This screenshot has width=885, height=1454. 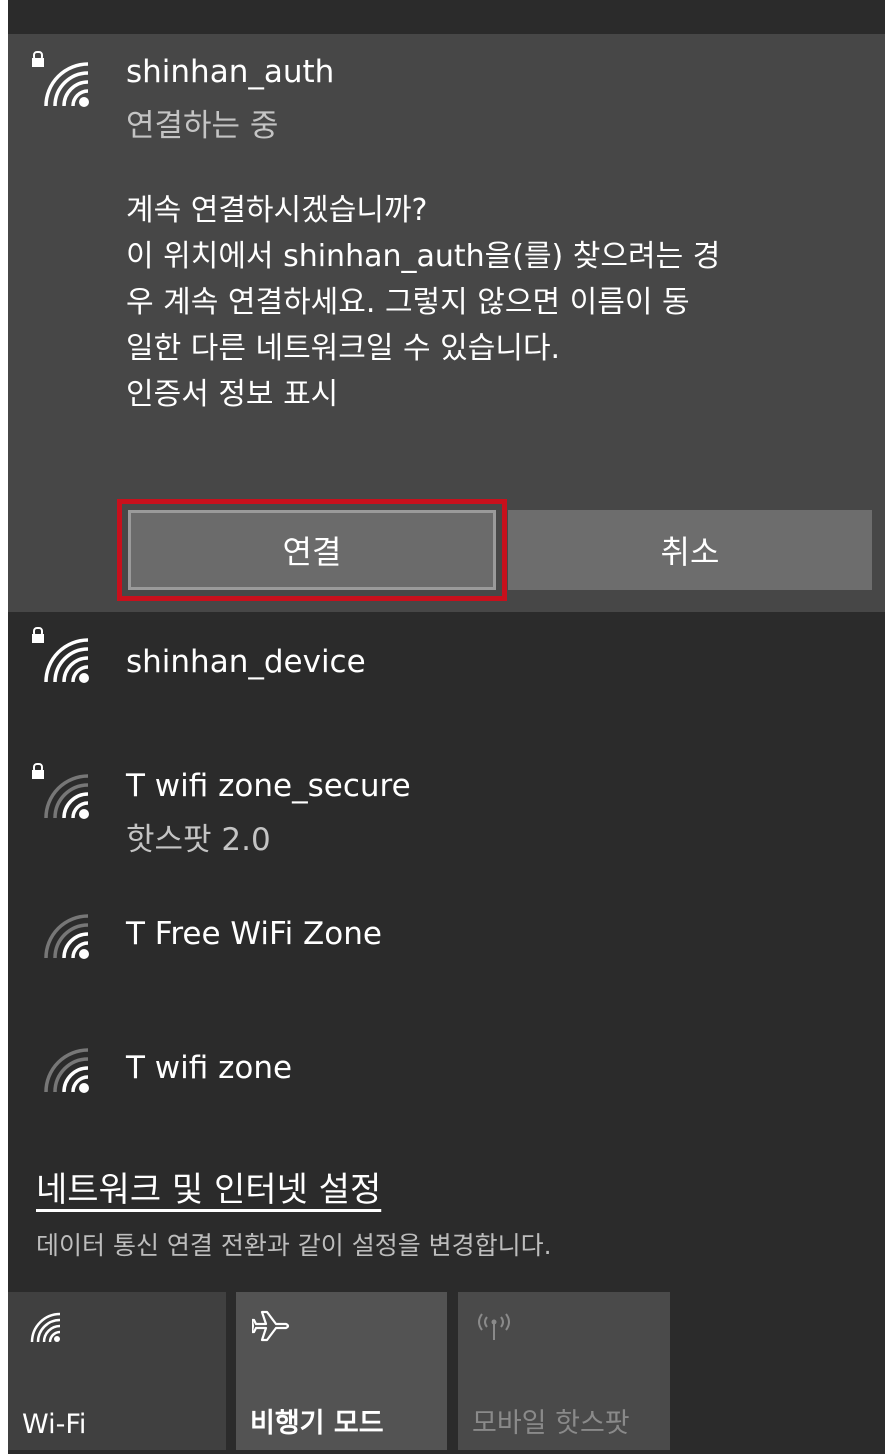 What do you see at coordinates (277, 210) in the screenshot?
I see `prompt-line: 계속 연결하시겠습니까?` at bounding box center [277, 210].